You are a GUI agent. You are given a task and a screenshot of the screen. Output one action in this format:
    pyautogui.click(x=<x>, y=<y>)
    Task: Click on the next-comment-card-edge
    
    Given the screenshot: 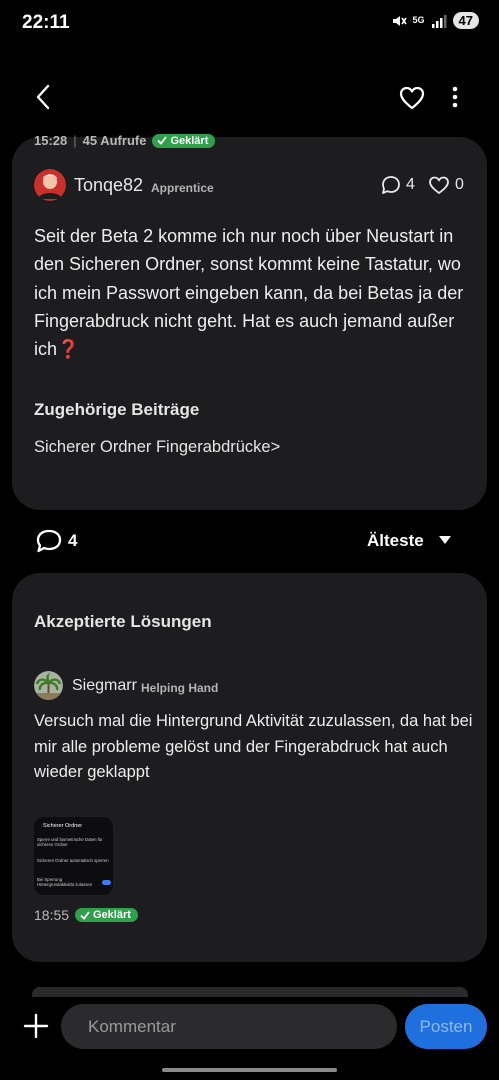 What is the action you would take?
    pyautogui.click(x=250, y=992)
    